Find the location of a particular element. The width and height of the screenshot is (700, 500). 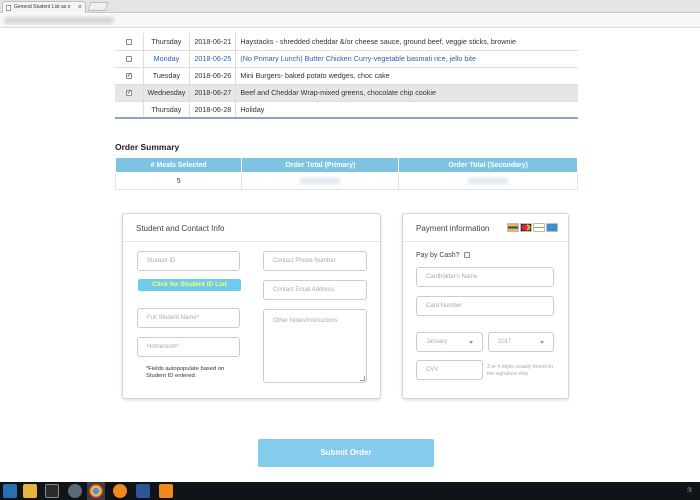

address-bar is located at coordinates (350, 21).